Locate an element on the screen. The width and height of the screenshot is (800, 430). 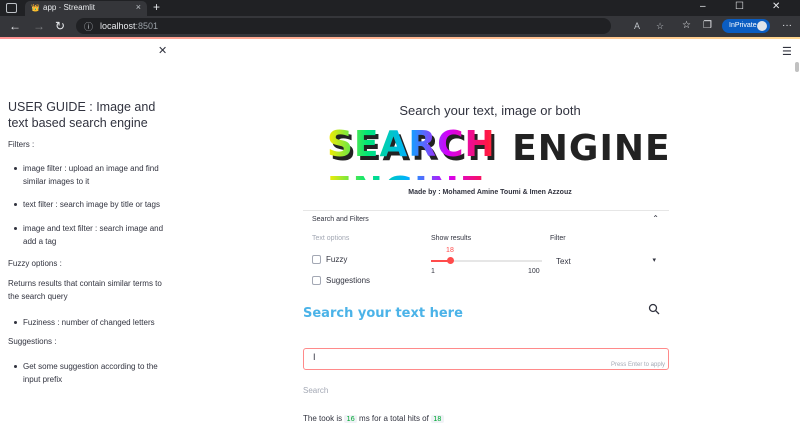
tab-title: app · Streamlit is located at coordinates (69, 7).